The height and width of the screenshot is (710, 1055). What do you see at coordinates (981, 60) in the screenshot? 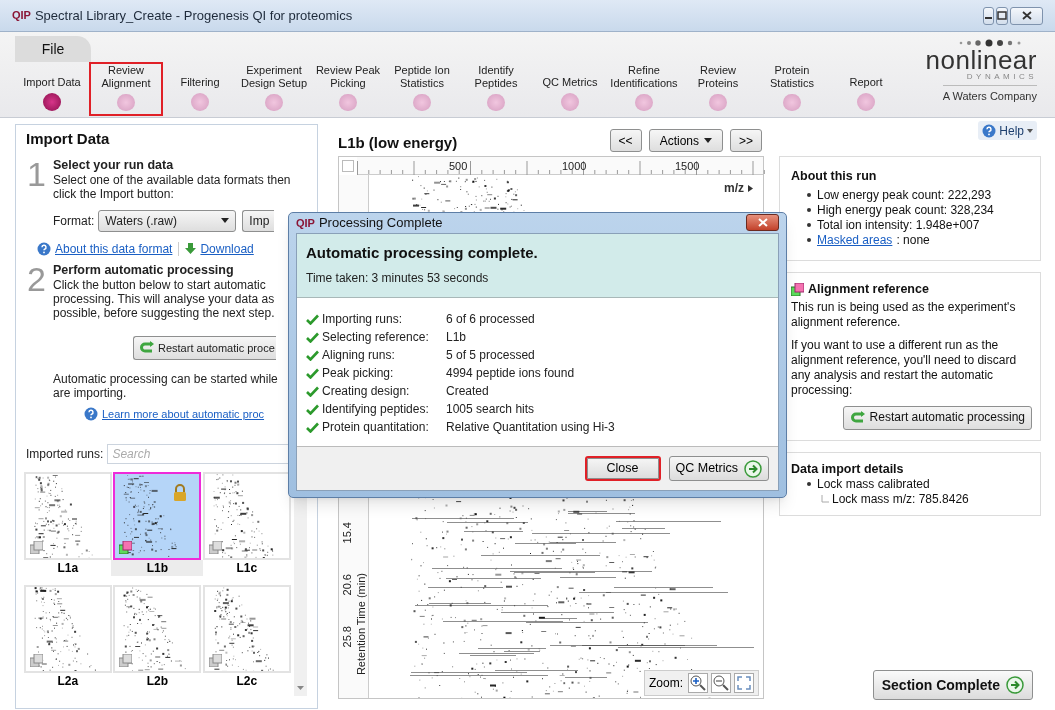
I see `brand-name: nonlinear` at bounding box center [981, 60].